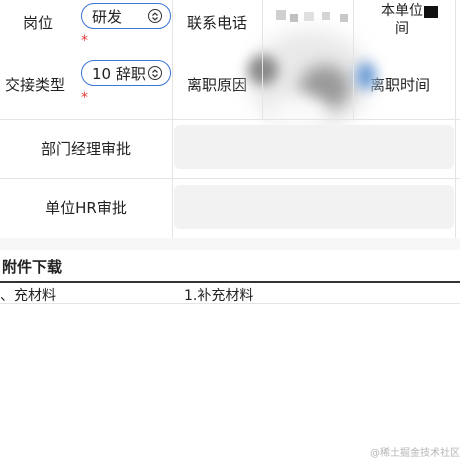 The height and width of the screenshot is (460, 460). What do you see at coordinates (32, 267) in the screenshot?
I see `attachments-title: 附件下载` at bounding box center [32, 267].